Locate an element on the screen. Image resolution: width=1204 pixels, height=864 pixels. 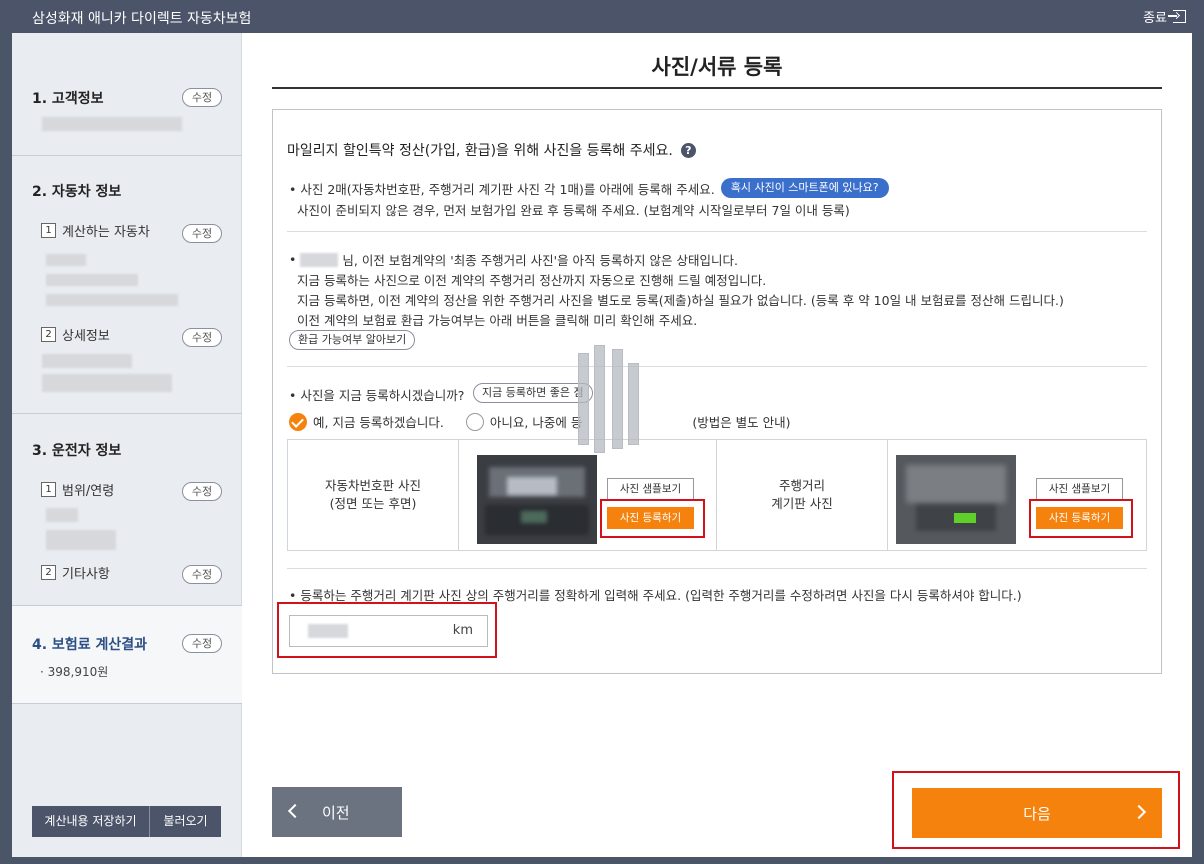
page-title: 사진/서류 등록 is located at coordinates (717, 67).